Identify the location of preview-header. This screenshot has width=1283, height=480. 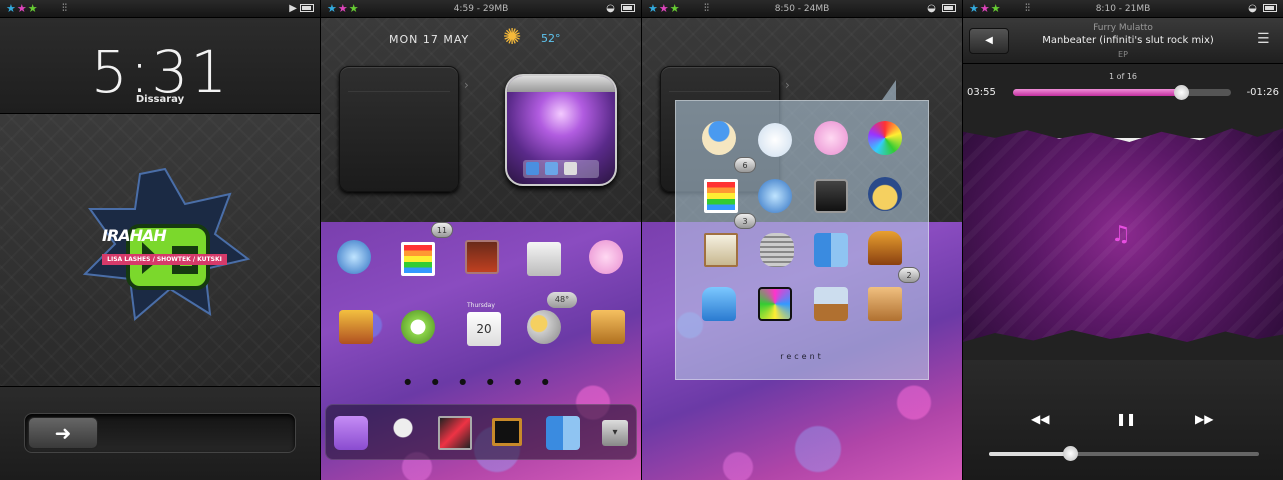
(561, 84).